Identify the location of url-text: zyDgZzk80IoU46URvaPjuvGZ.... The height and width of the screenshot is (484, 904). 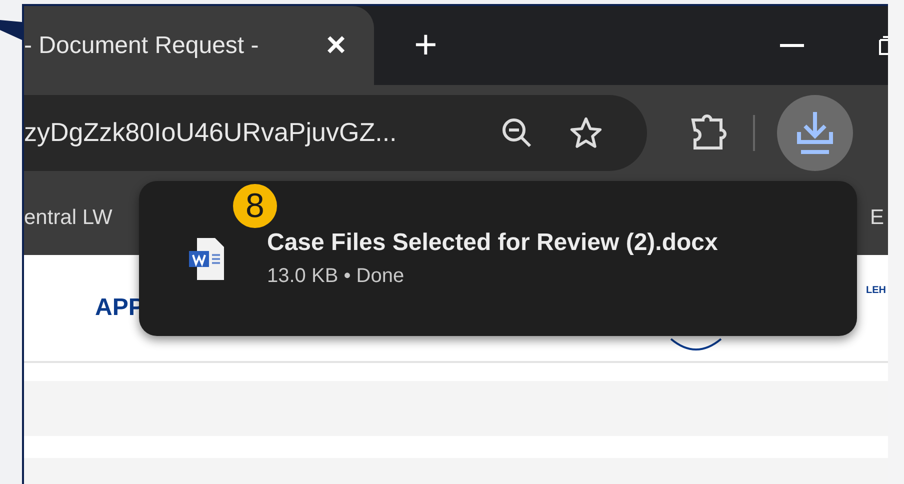
(211, 132).